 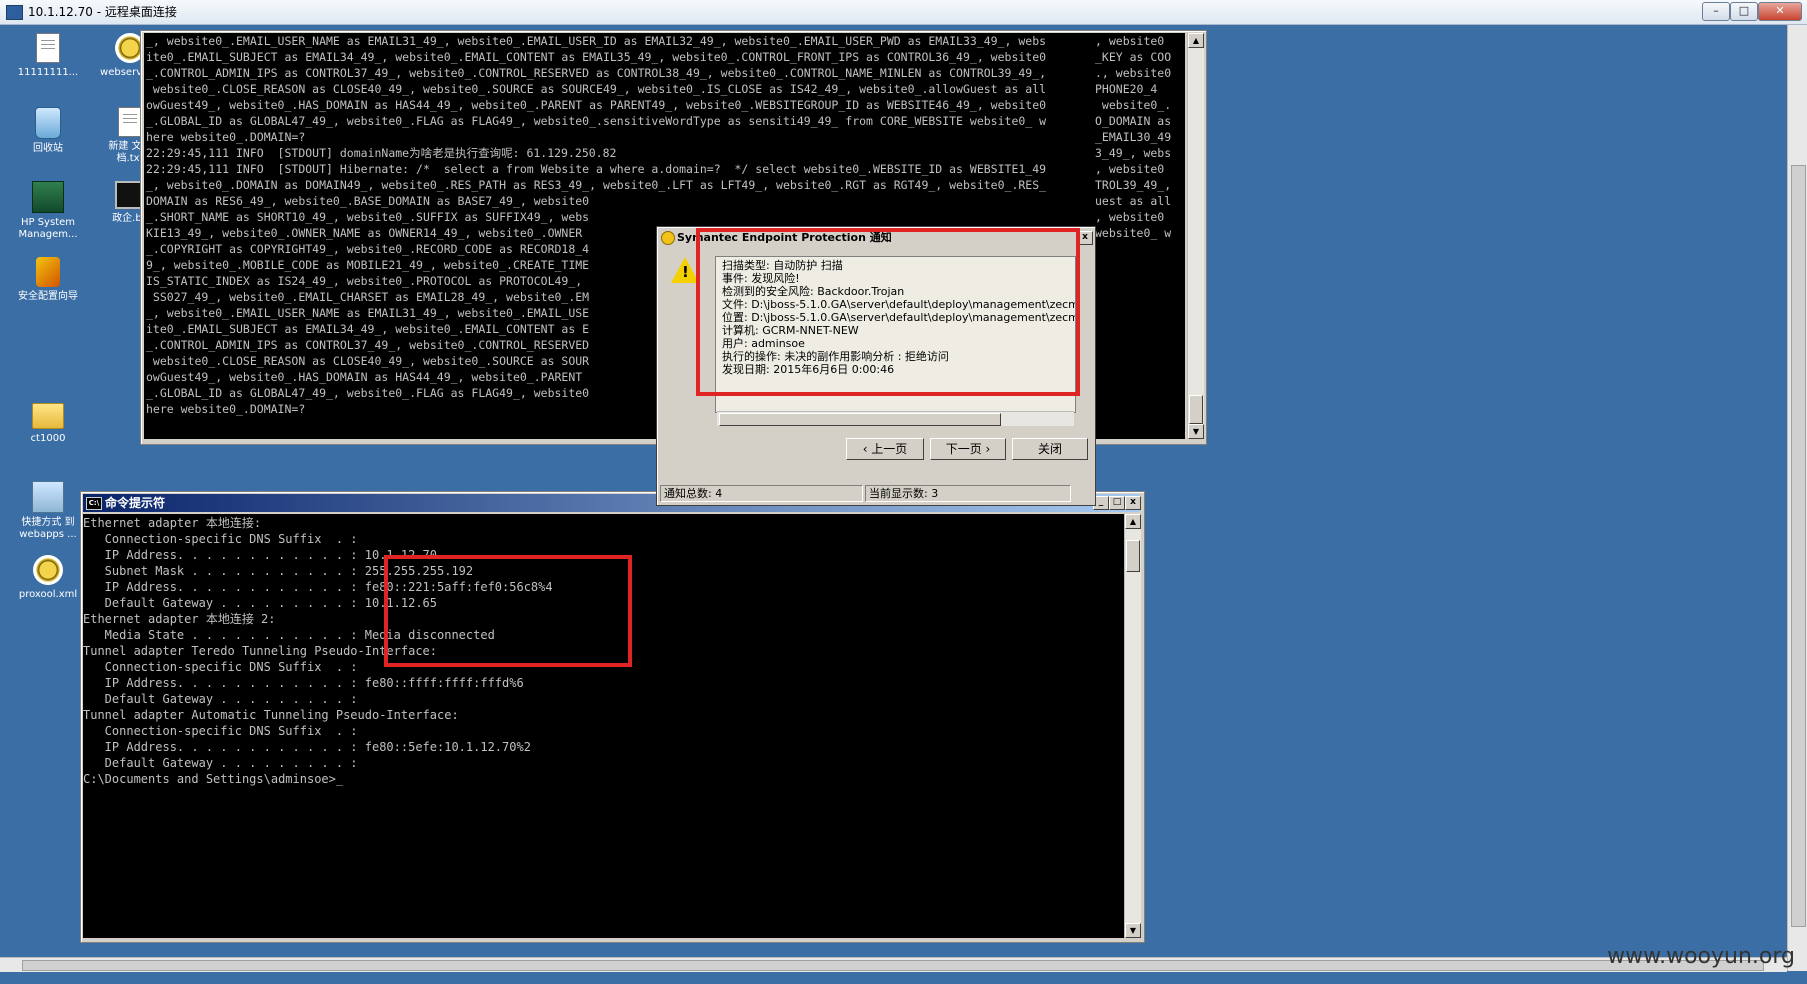 What do you see at coordinates (508, 611) in the screenshot?
I see `highlight-ip-config` at bounding box center [508, 611].